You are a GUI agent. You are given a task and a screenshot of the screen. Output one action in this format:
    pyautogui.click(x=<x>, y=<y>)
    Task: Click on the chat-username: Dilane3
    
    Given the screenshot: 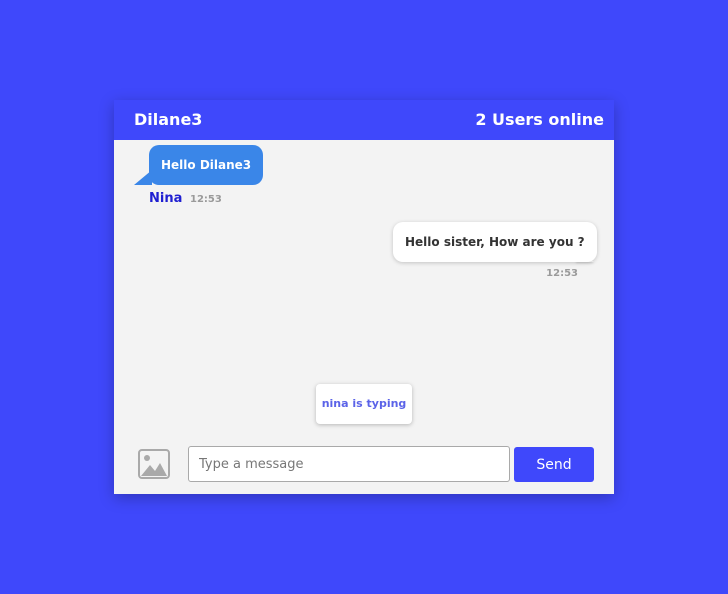 What is the action you would take?
    pyautogui.click(x=168, y=119)
    